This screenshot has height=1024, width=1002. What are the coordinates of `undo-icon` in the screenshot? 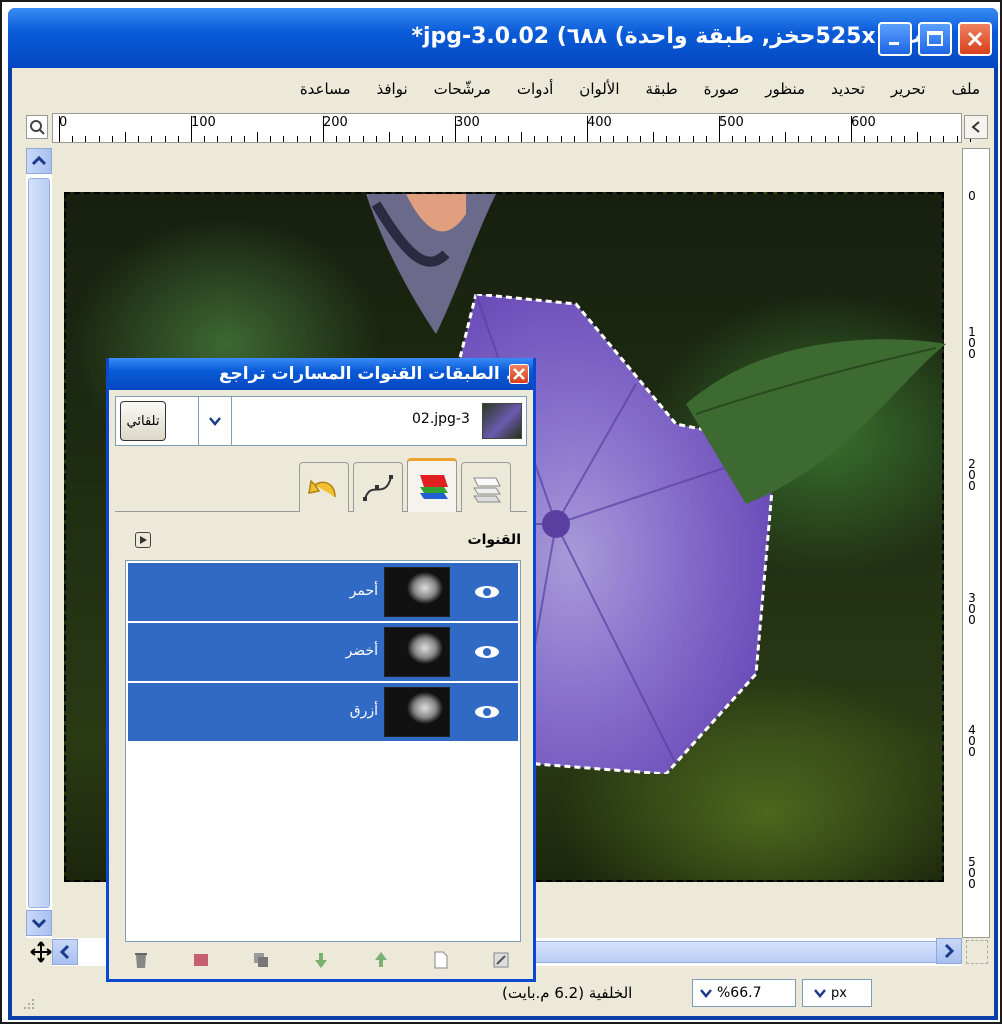 It's located at (322, 487).